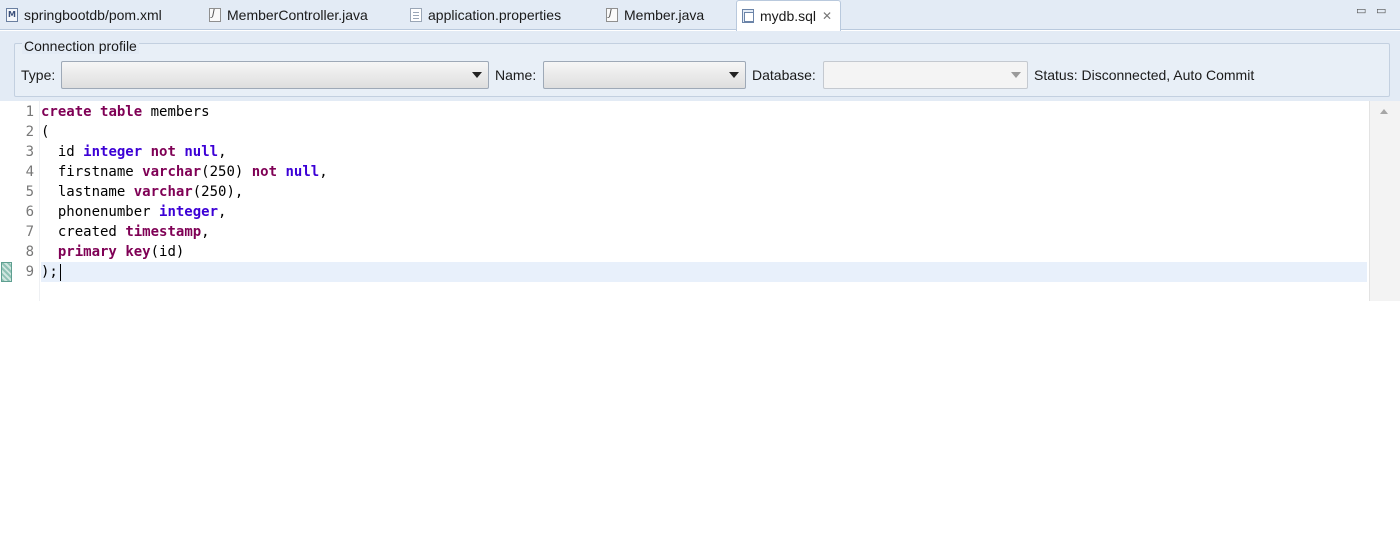 Image resolution: width=1400 pixels, height=540 pixels. What do you see at coordinates (1384, 111) in the screenshot?
I see `scroll-up-icon` at bounding box center [1384, 111].